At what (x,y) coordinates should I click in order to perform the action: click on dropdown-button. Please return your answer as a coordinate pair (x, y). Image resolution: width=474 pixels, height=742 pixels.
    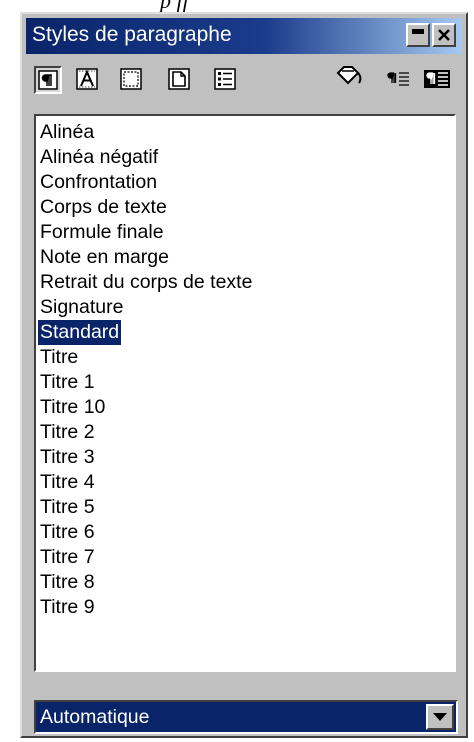
    Looking at the image, I should click on (440, 717).